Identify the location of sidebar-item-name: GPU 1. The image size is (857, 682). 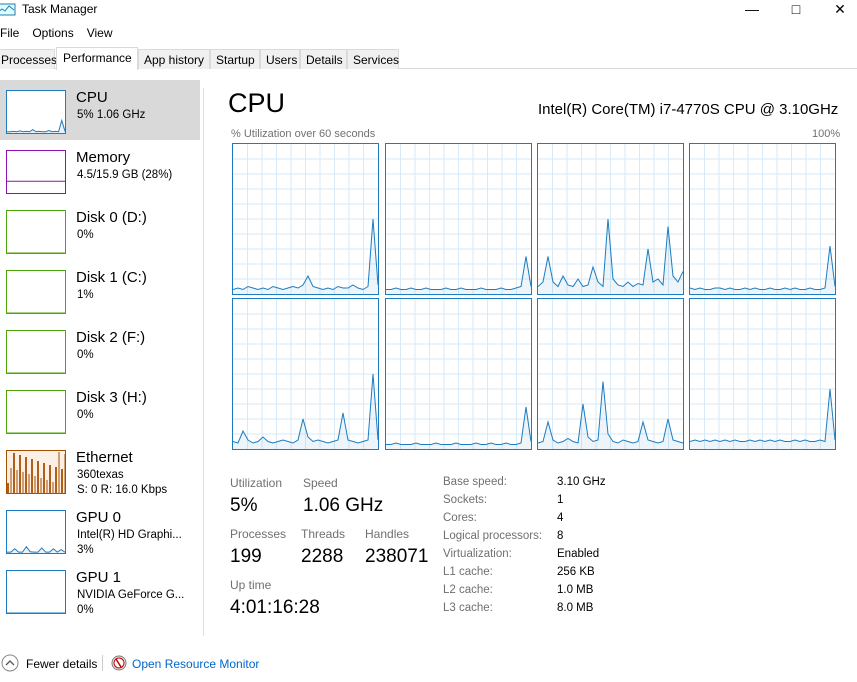
(99, 577).